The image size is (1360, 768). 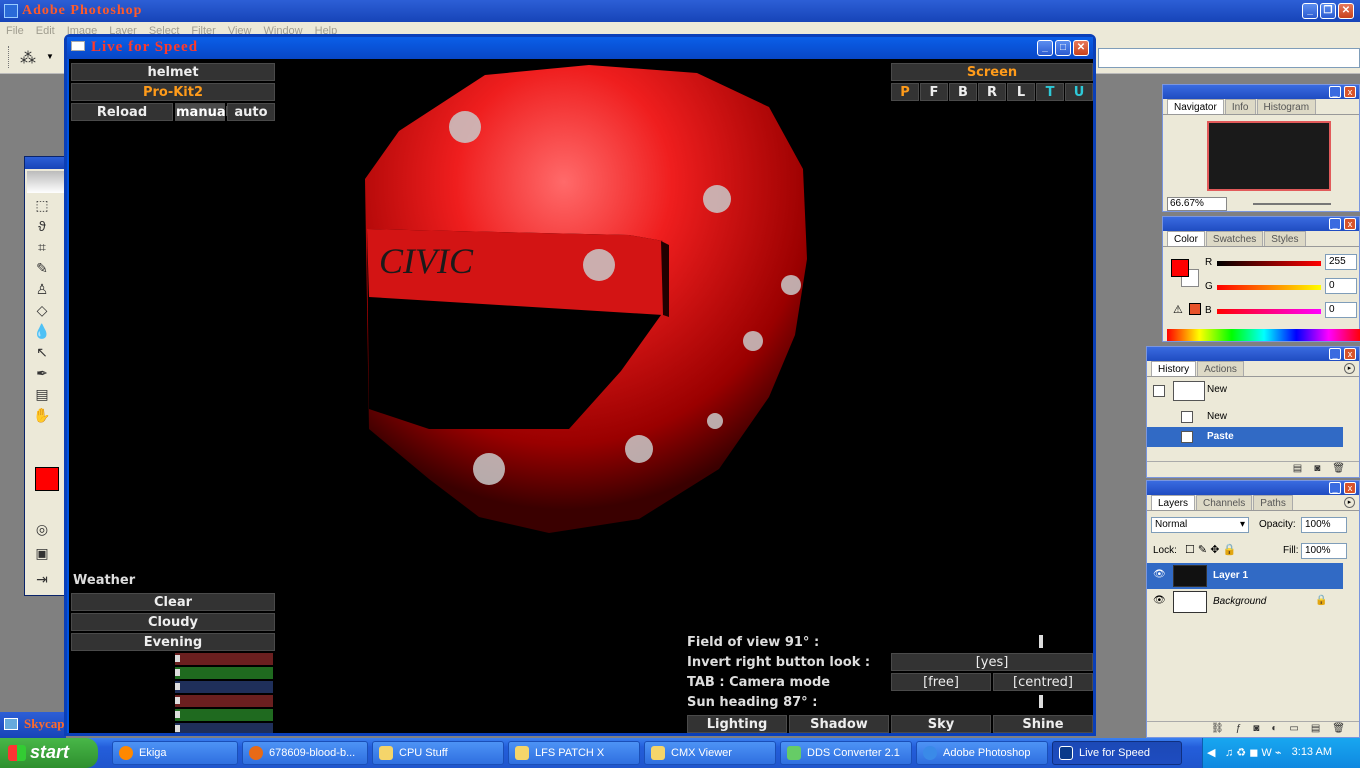 I want to click on history-item: New, so click(x=1245, y=417).